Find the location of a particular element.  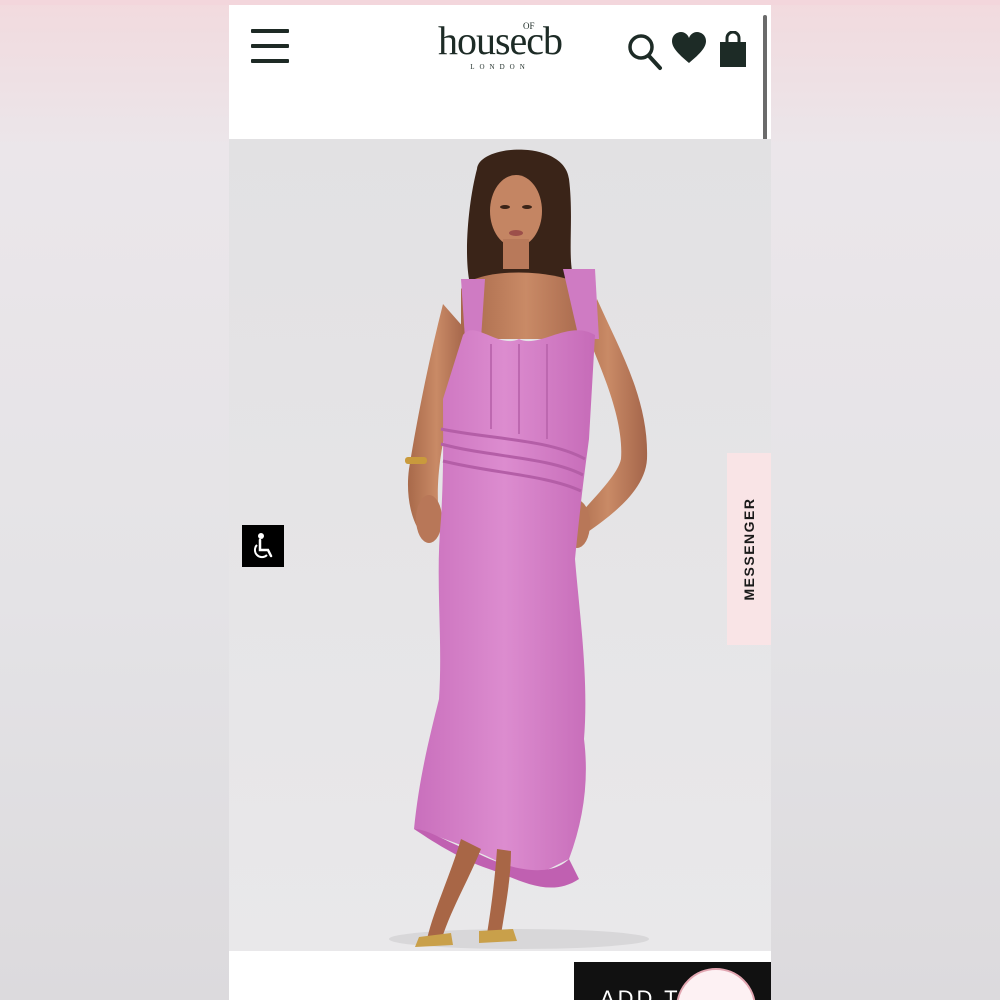

logo-wordmark: housecb is located at coordinates (500, 40).